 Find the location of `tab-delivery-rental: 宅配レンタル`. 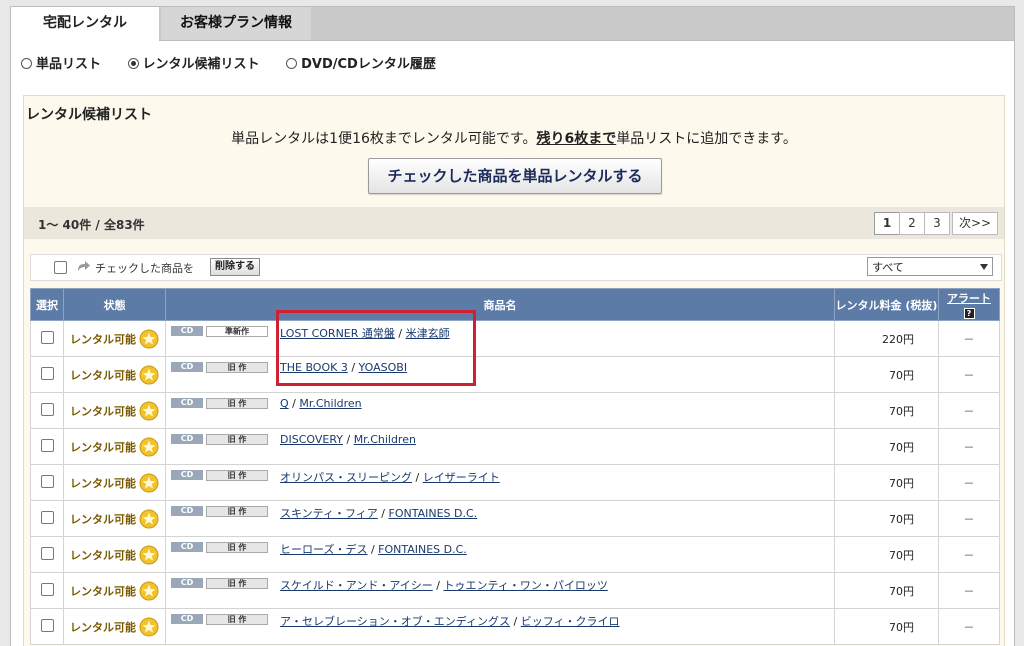

tab-delivery-rental: 宅配レンタル is located at coordinates (85, 24).